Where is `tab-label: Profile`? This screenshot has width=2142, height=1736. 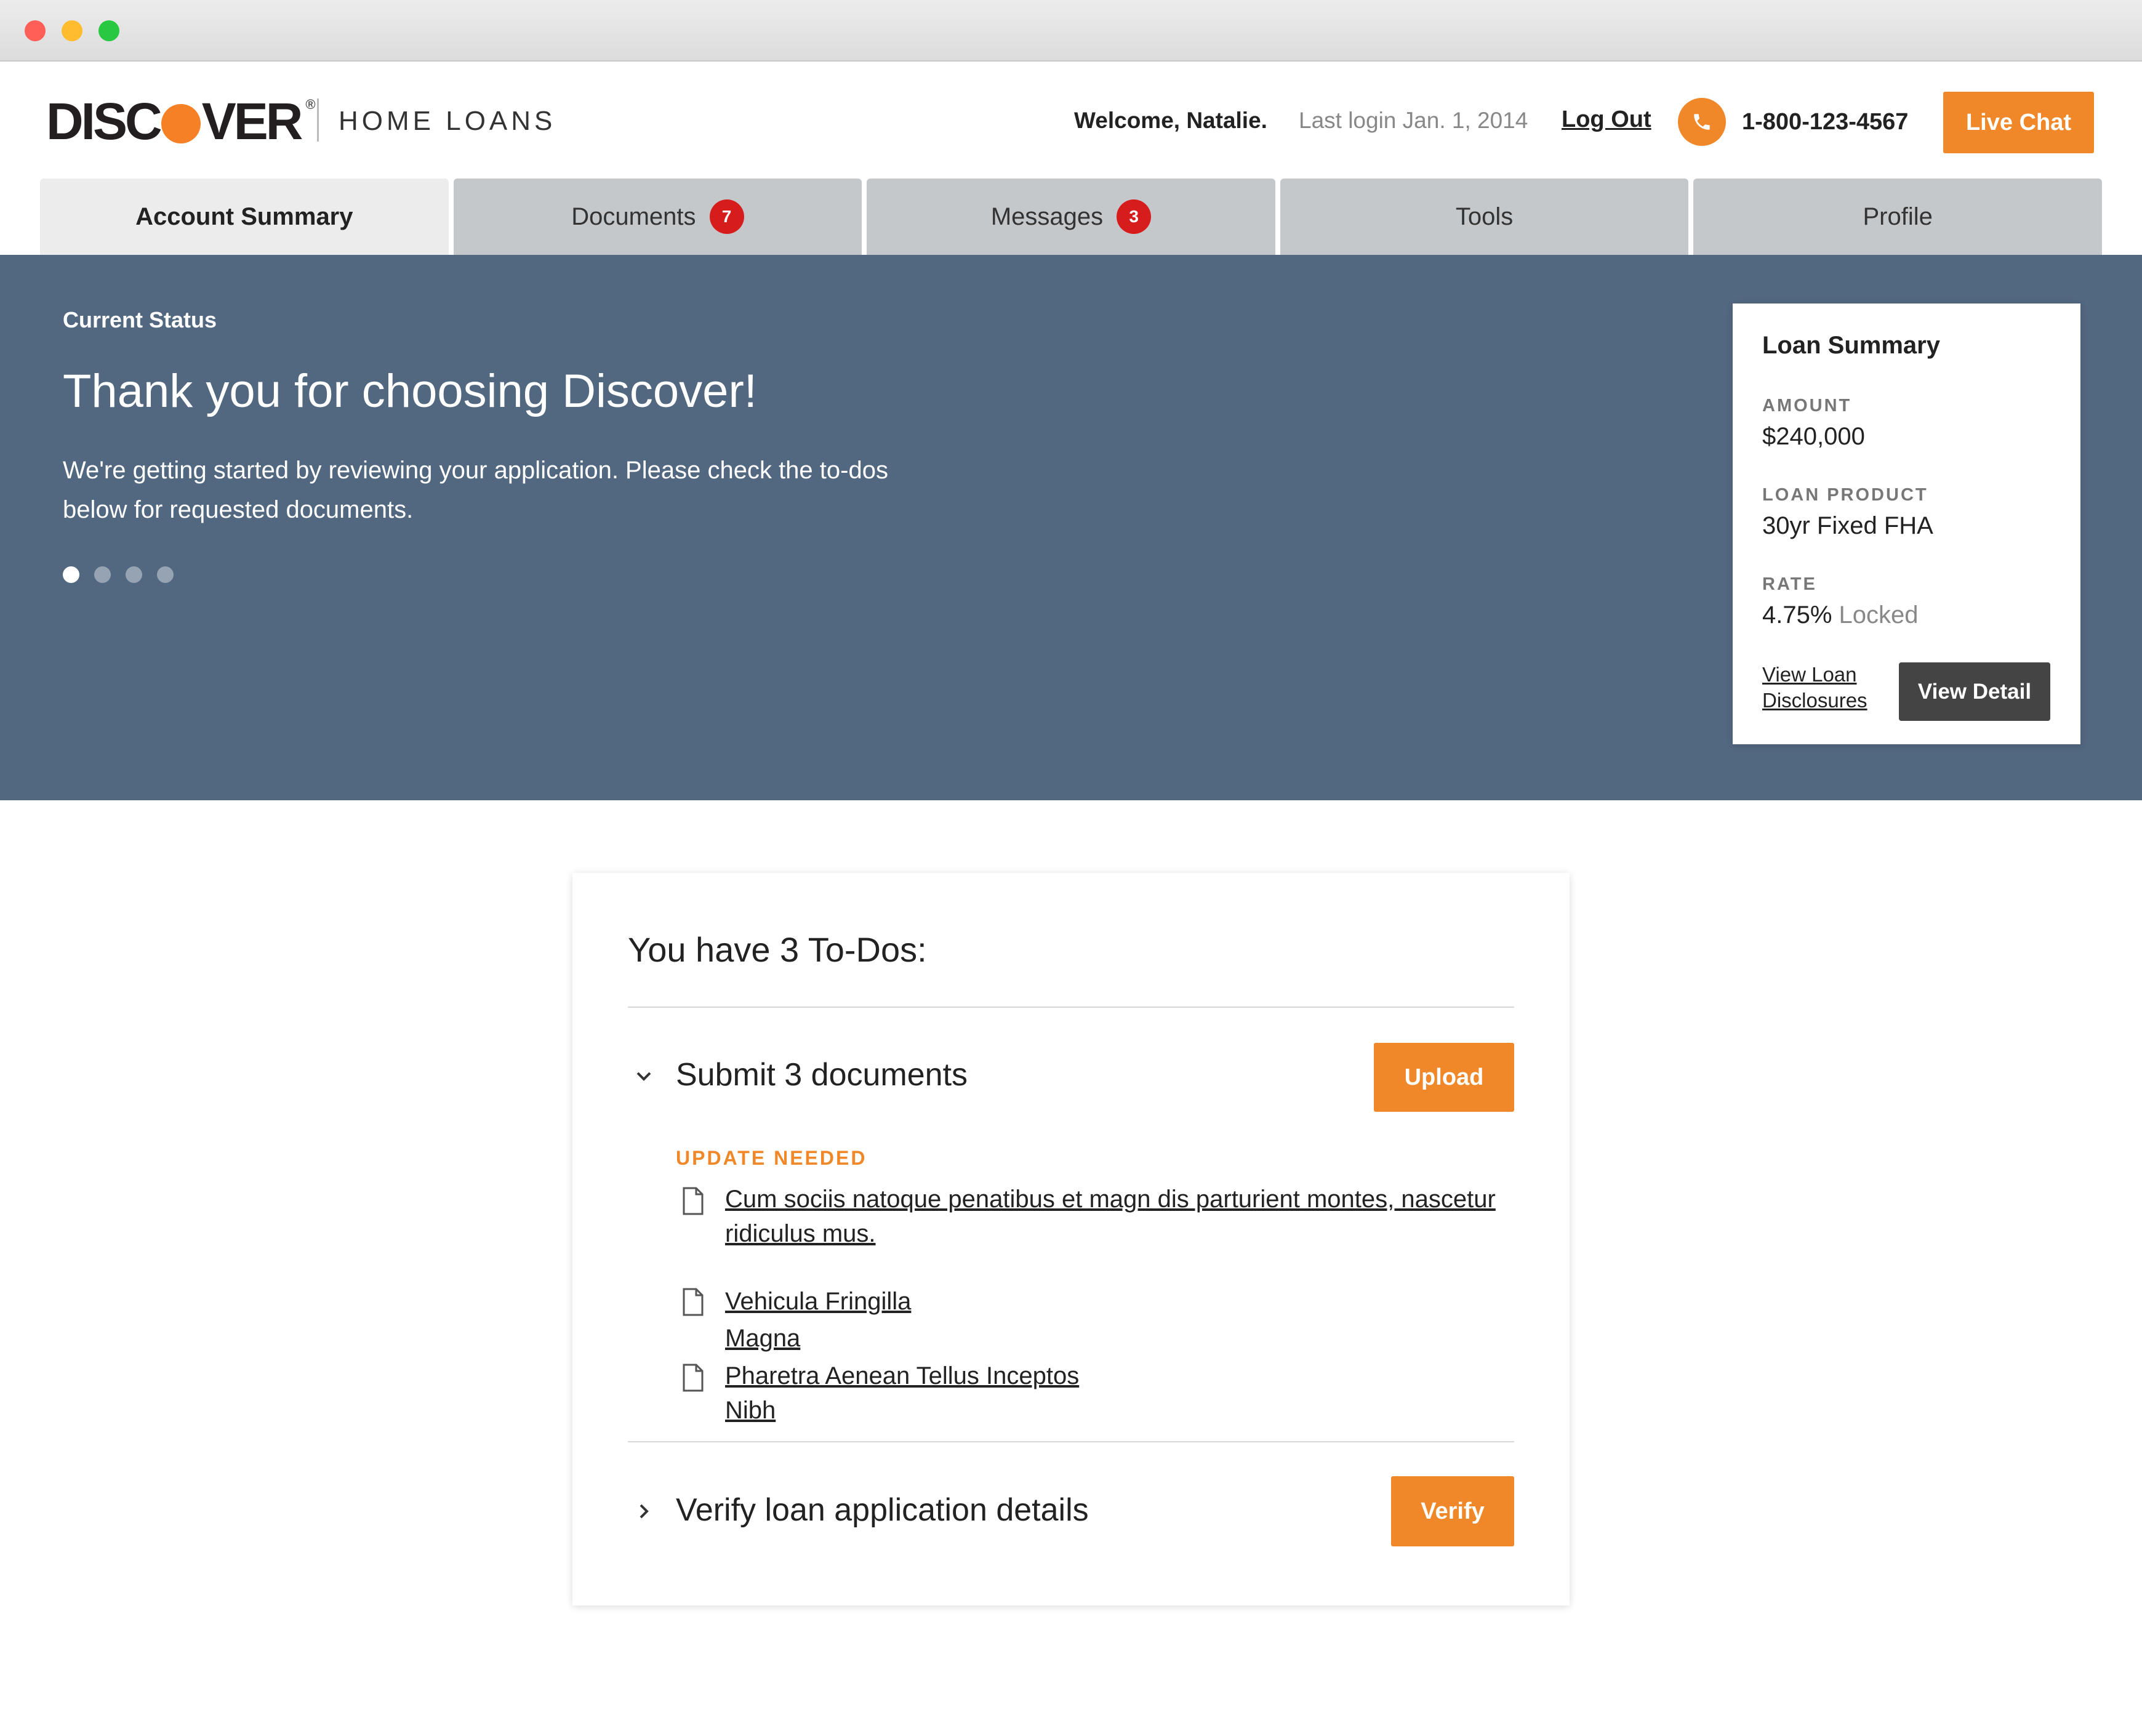 tab-label: Profile is located at coordinates (1898, 216).